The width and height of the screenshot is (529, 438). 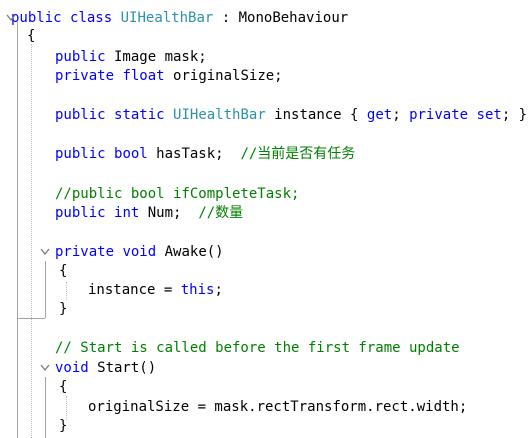 I want to click on code-token: float, so click(x=143, y=76).